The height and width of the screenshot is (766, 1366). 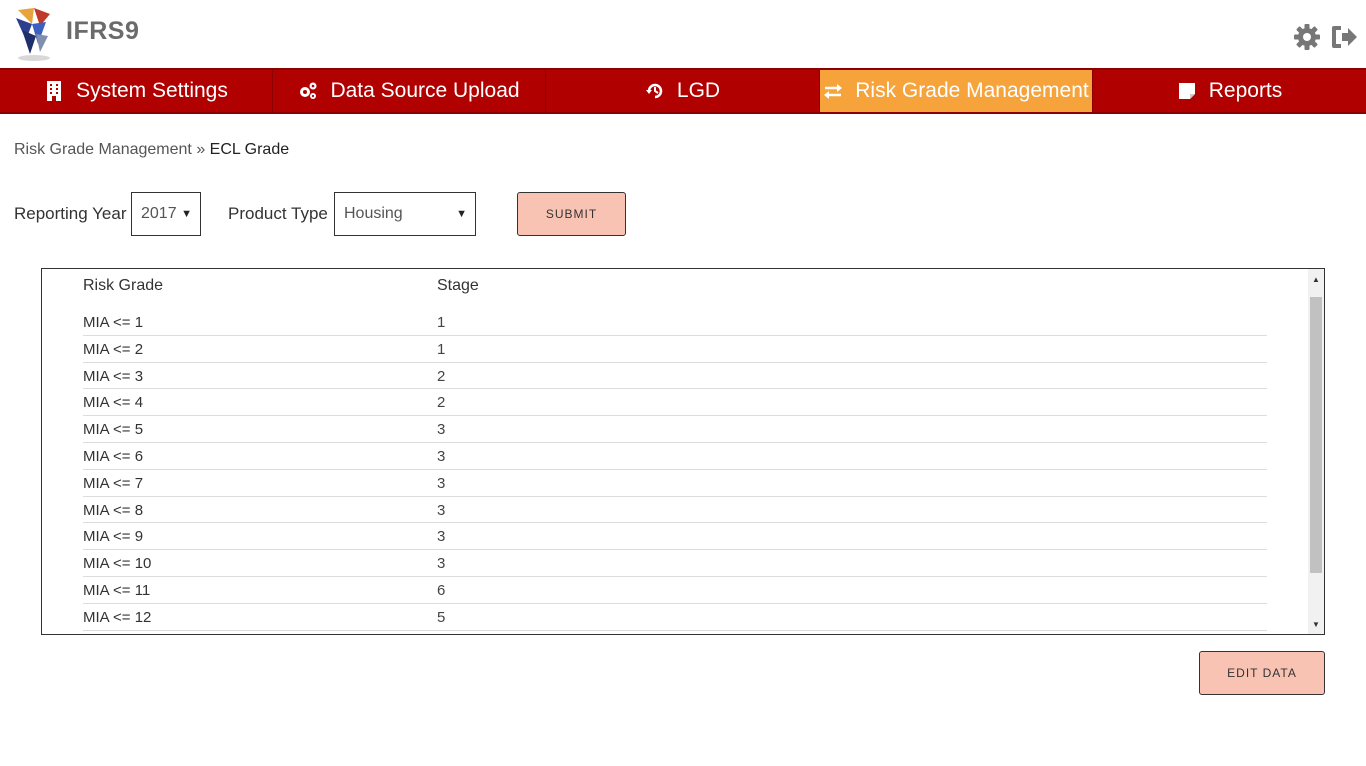 I want to click on reporting-year-select: 2017 ▼, so click(x=166, y=214).